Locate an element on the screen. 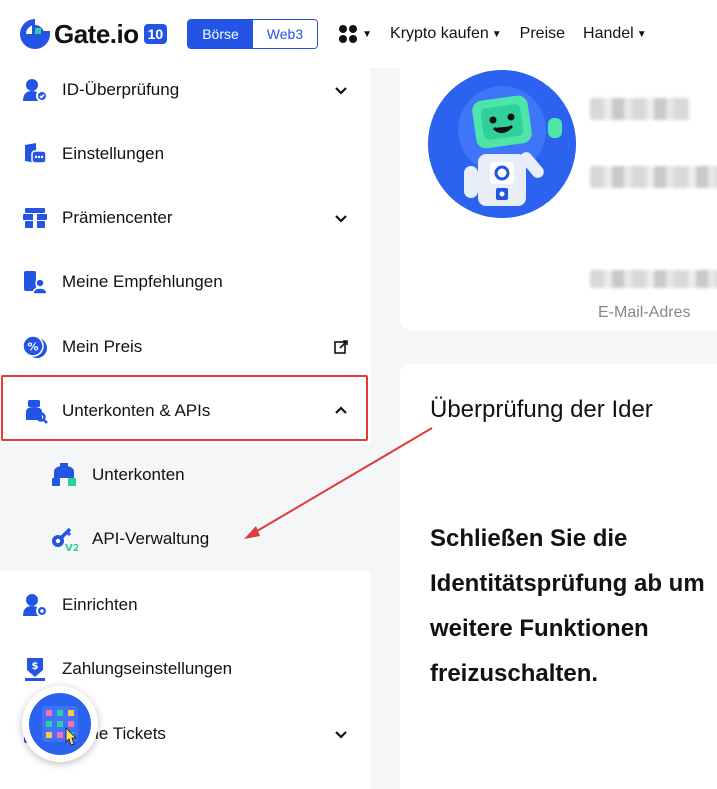 The height and width of the screenshot is (789, 717). sidebar-item-label: Mein Preis is located at coordinates (102, 346).